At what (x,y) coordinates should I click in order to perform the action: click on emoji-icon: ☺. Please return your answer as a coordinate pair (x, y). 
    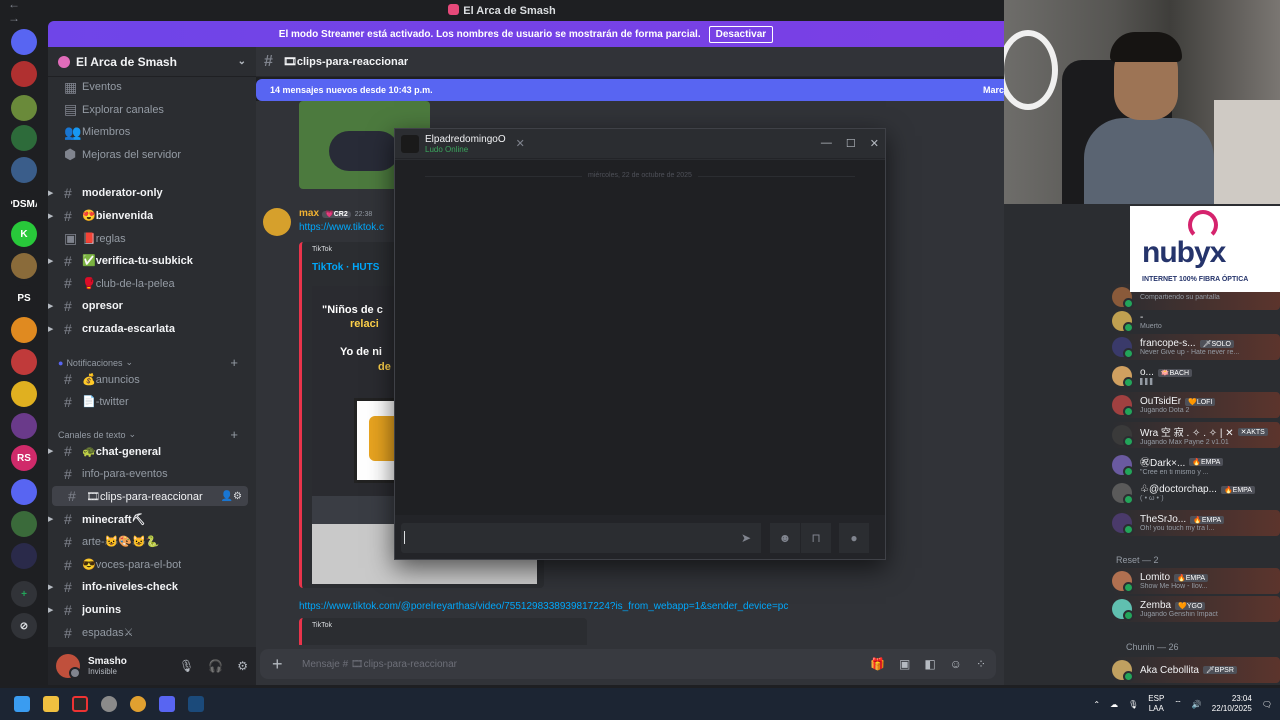
    Looking at the image, I should click on (956, 664).